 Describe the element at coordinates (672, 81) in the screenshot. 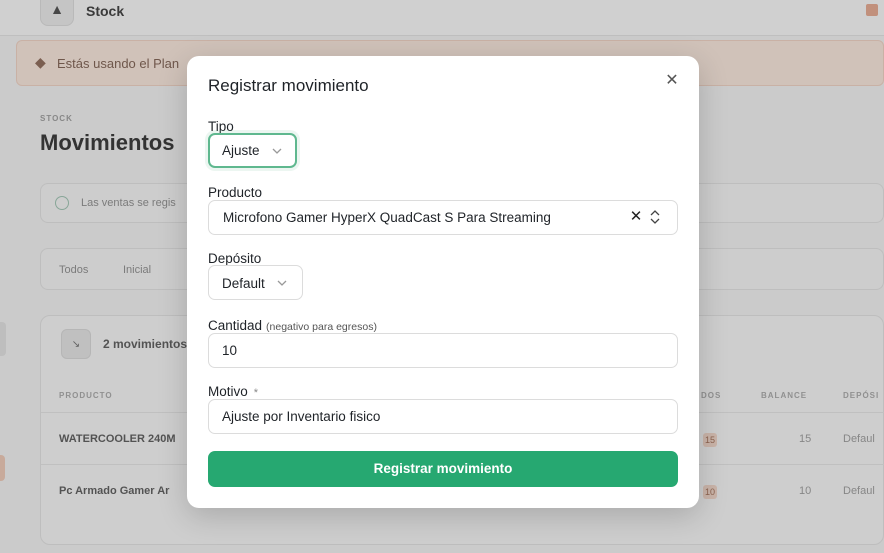

I see `close-icon: ✕` at that location.